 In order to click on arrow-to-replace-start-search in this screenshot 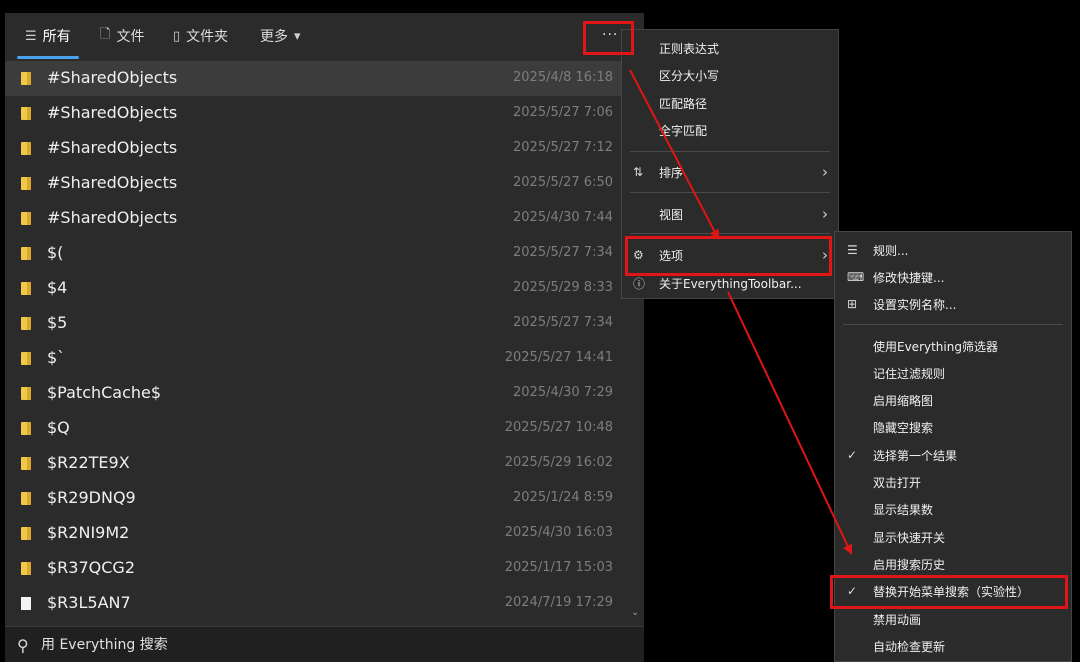, I will do `click(790, 423)`.